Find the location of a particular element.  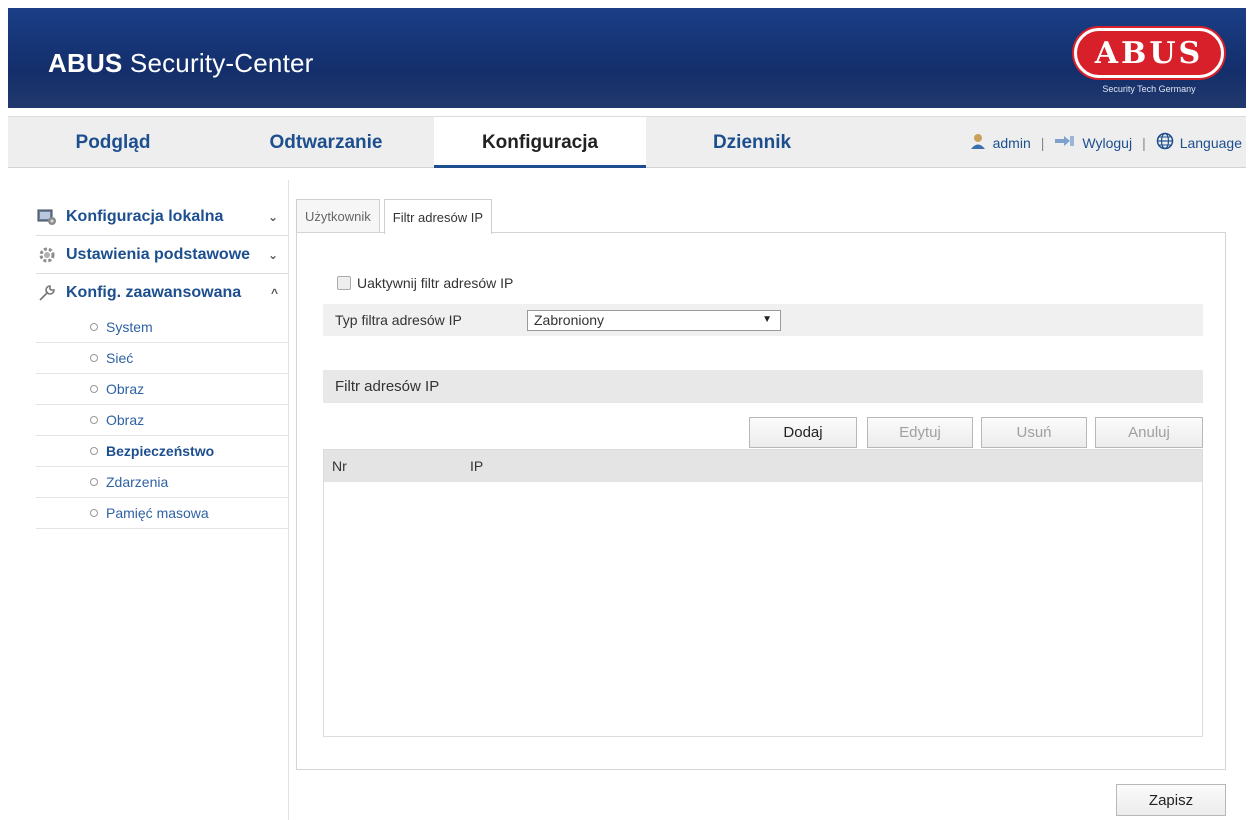

cancel-button-label: Anuluj is located at coordinates (1149, 432).